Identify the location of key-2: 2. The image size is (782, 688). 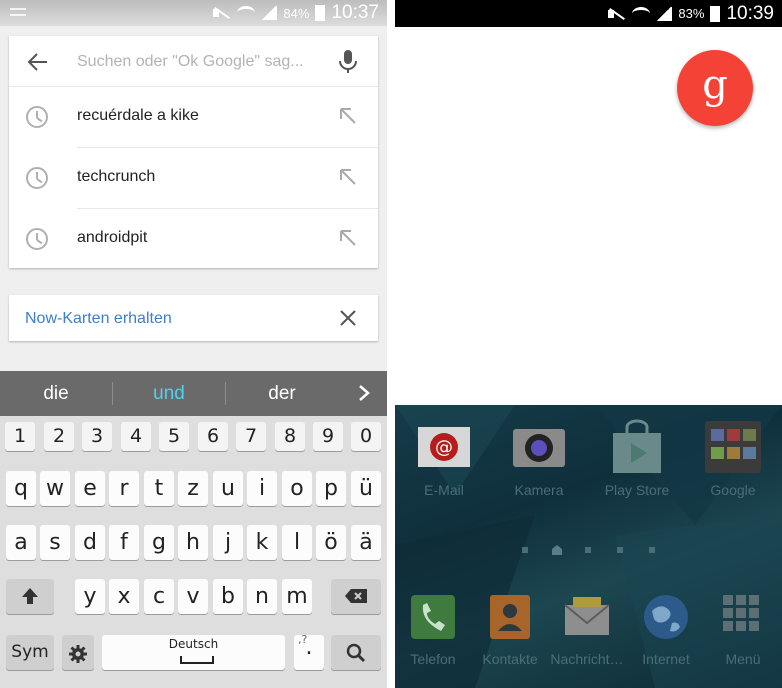
(59, 436).